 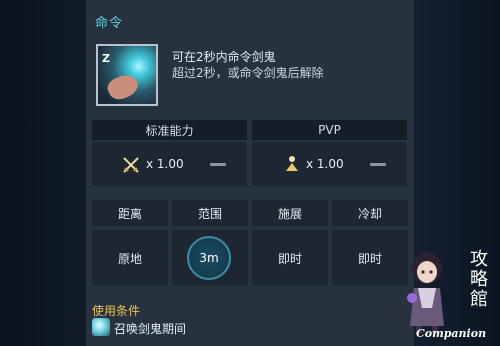 What do you see at coordinates (169, 130) in the screenshot?
I see `standard-ability-header: 标准能力` at bounding box center [169, 130].